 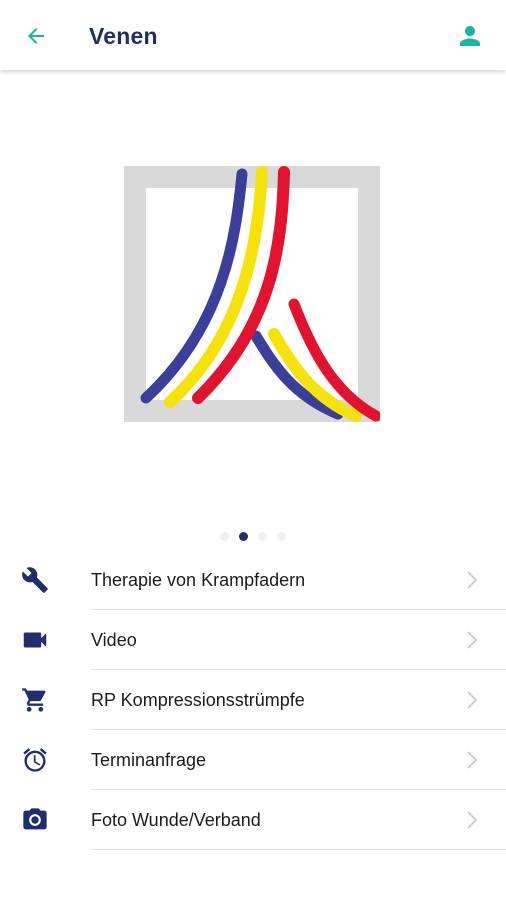 What do you see at coordinates (253, 538) in the screenshot?
I see `carousel-pagination` at bounding box center [253, 538].